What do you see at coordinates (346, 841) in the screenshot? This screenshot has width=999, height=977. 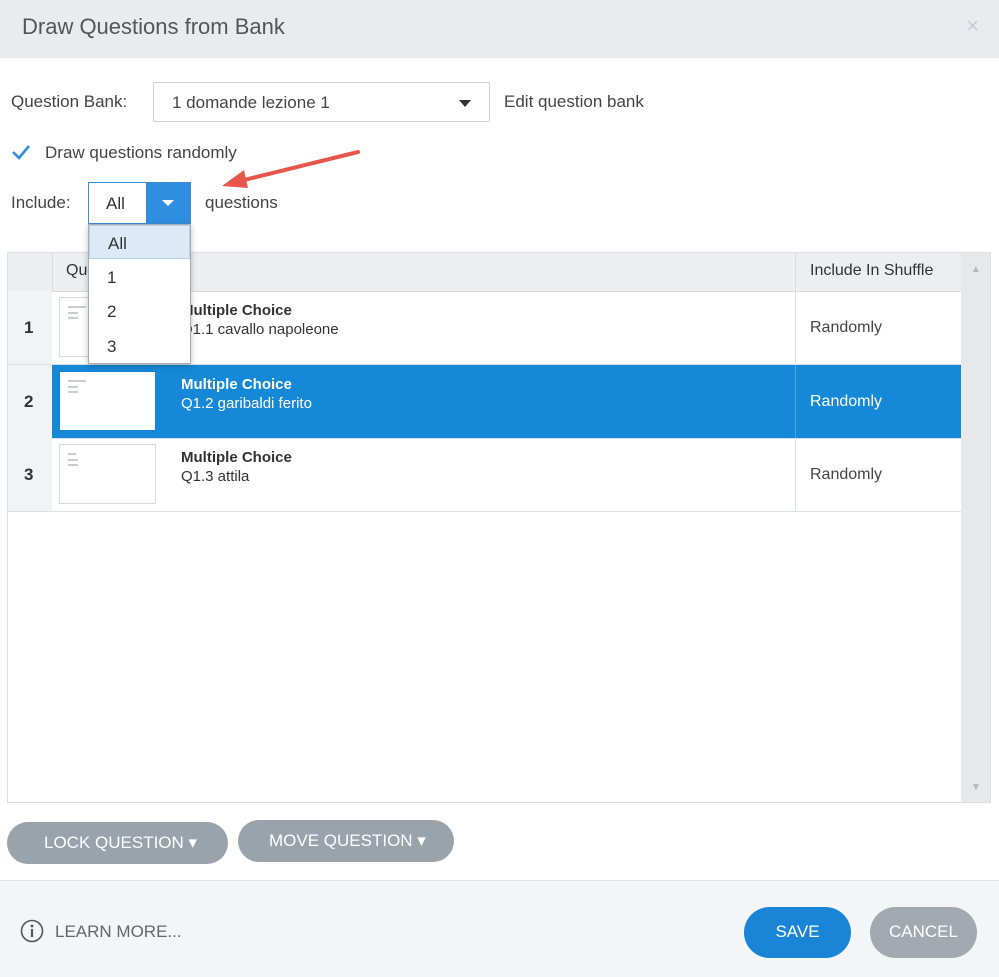 I see `move-question-button: MOVE QUESTION ▾` at bounding box center [346, 841].